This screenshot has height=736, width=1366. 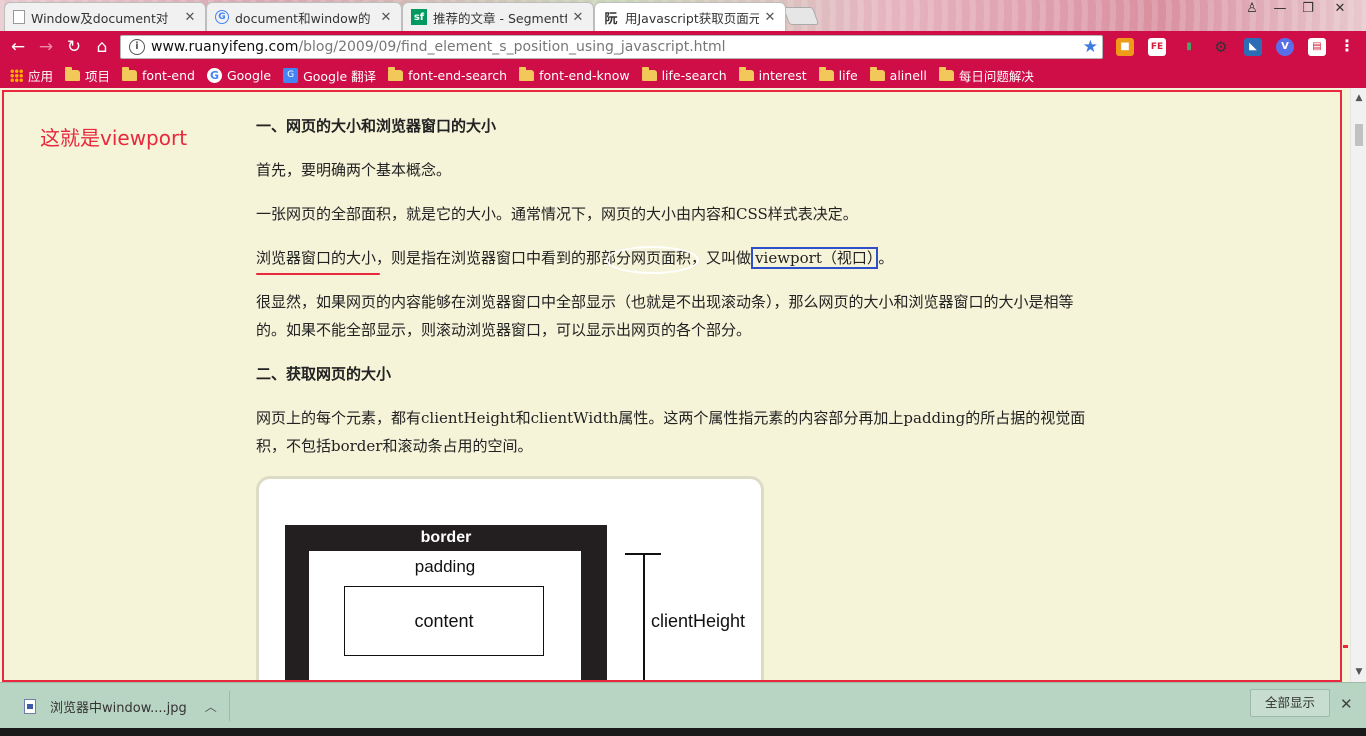 I want to click on padding-box: padding content, so click(x=445, y=616).